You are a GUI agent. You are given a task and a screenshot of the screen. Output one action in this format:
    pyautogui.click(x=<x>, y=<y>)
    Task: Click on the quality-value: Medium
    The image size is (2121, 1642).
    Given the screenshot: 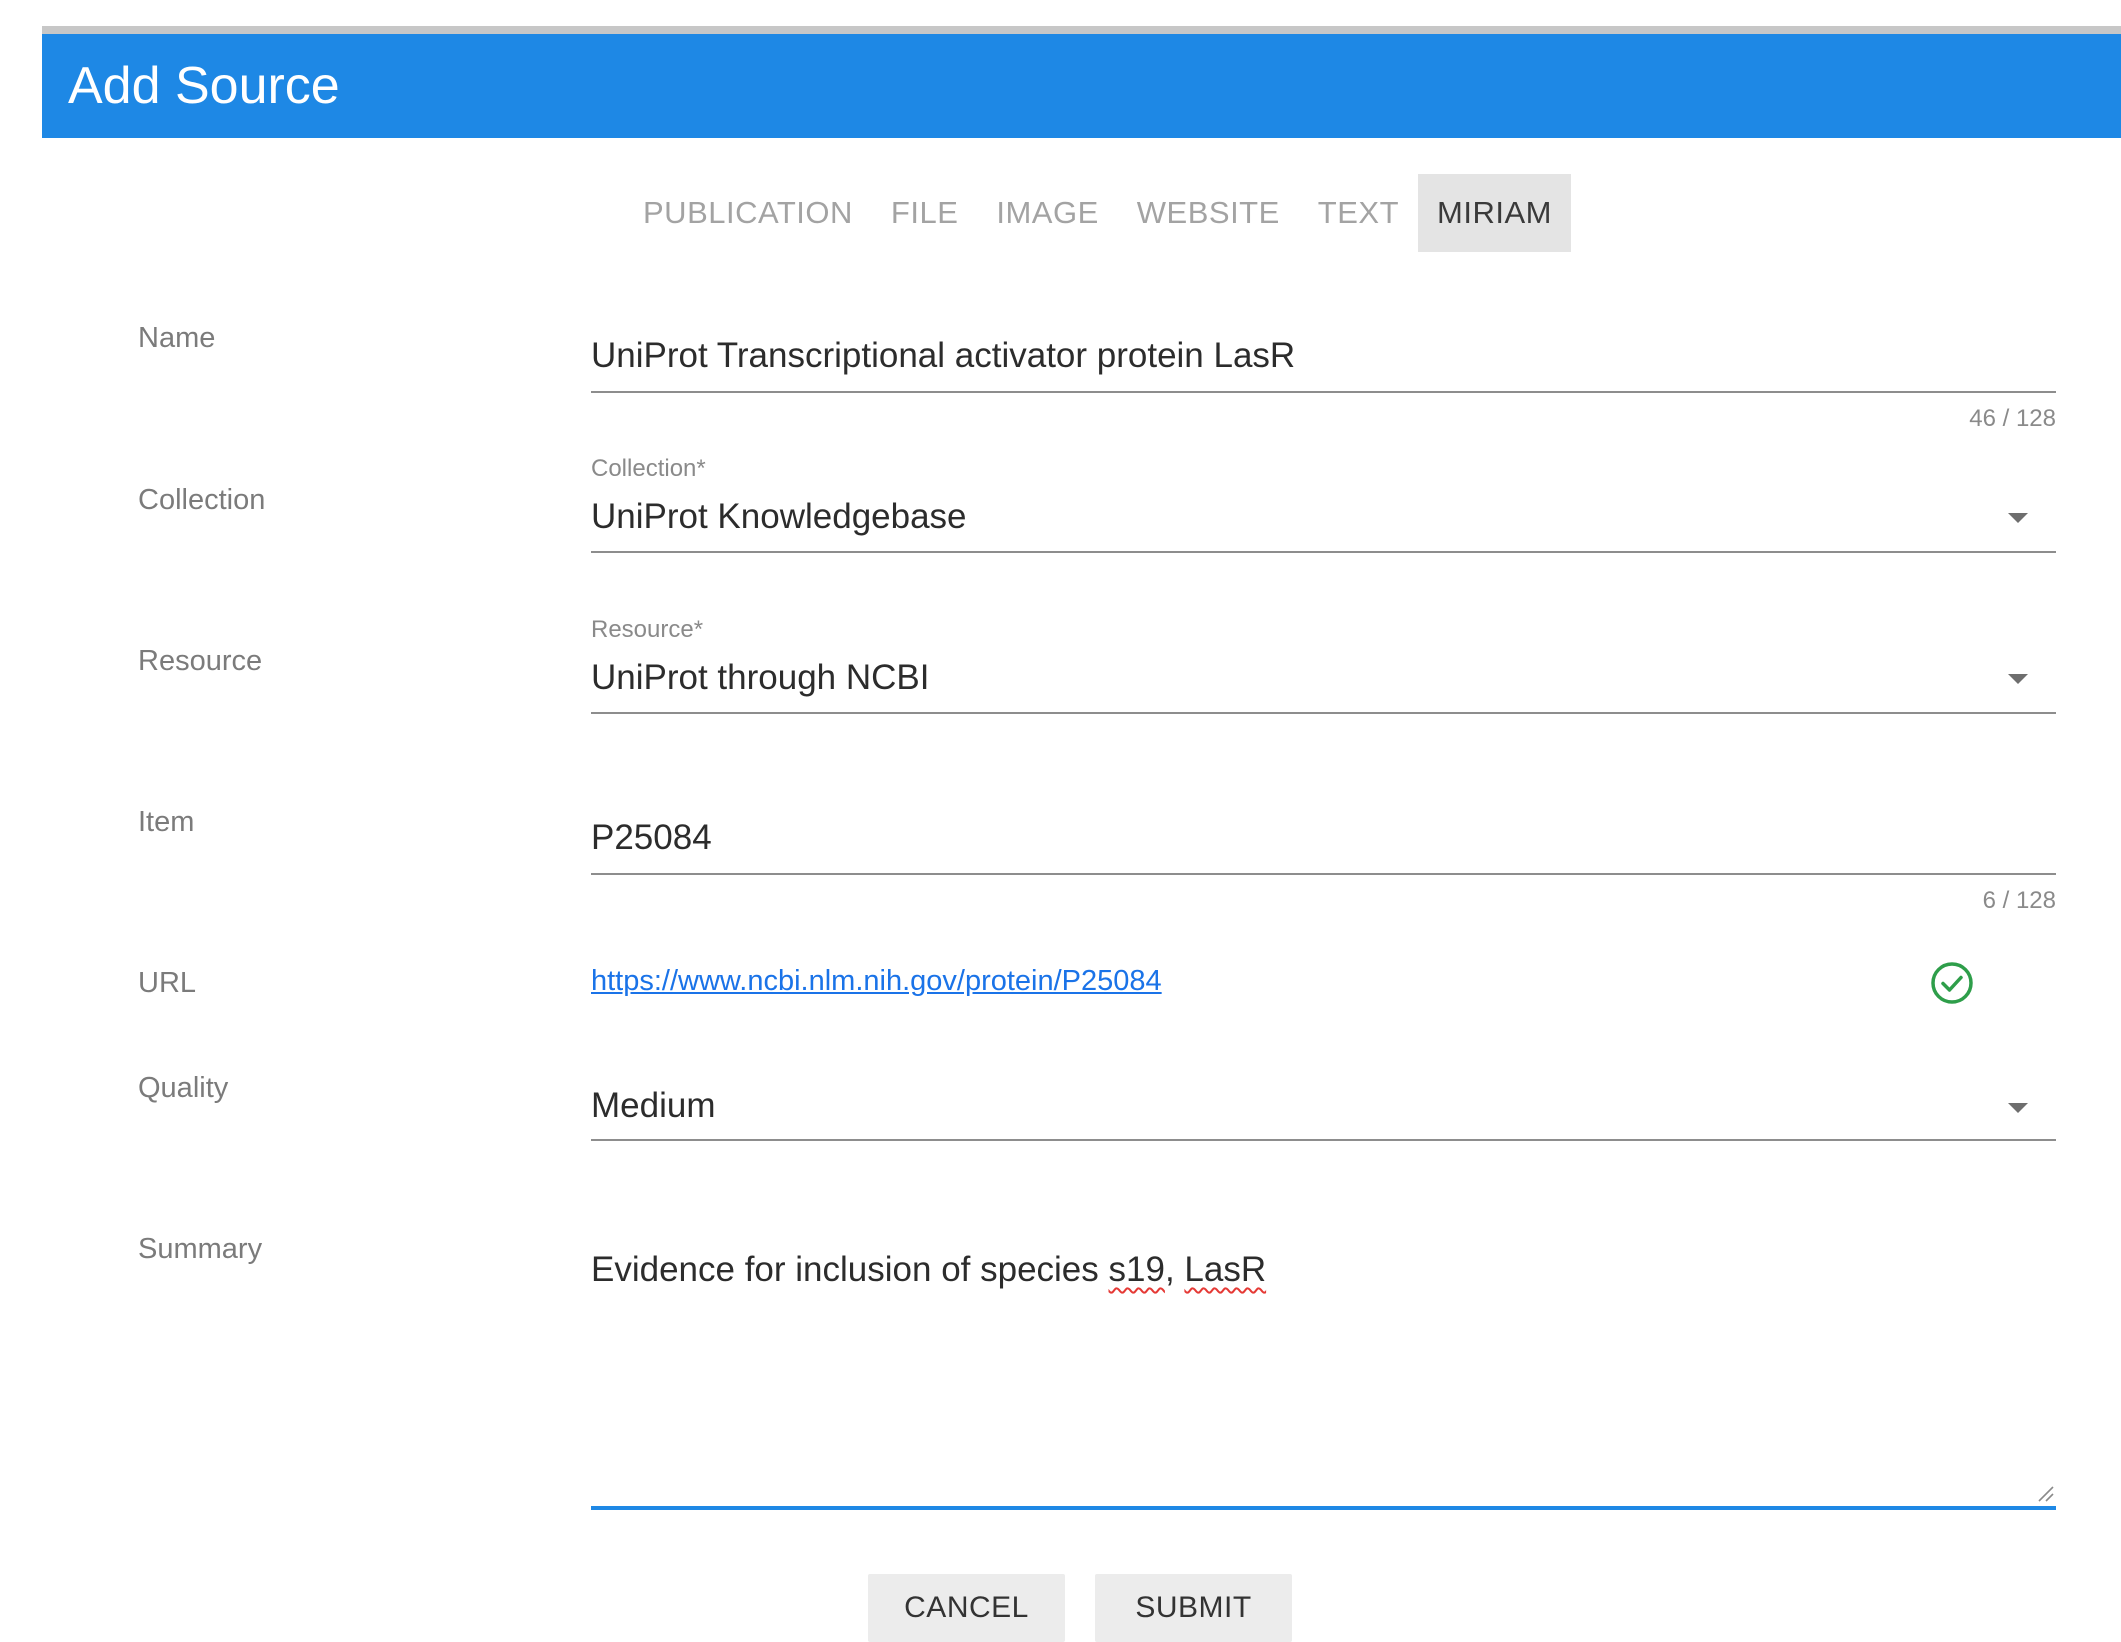 What is the action you would take?
    pyautogui.click(x=653, y=1106)
    